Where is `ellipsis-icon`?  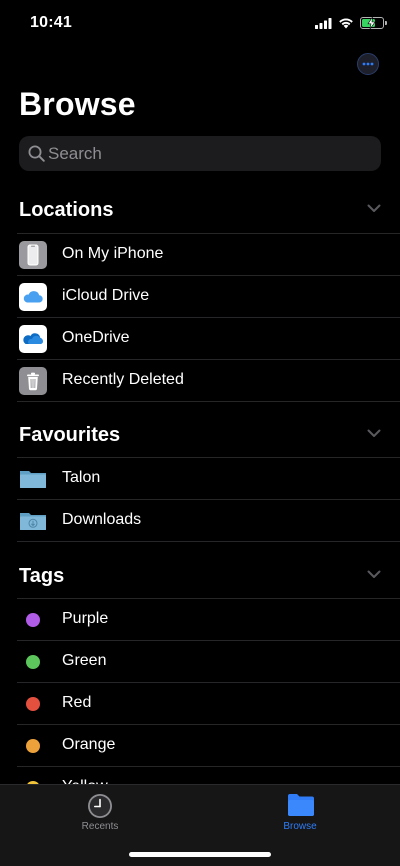
ellipsis-icon is located at coordinates (368, 64).